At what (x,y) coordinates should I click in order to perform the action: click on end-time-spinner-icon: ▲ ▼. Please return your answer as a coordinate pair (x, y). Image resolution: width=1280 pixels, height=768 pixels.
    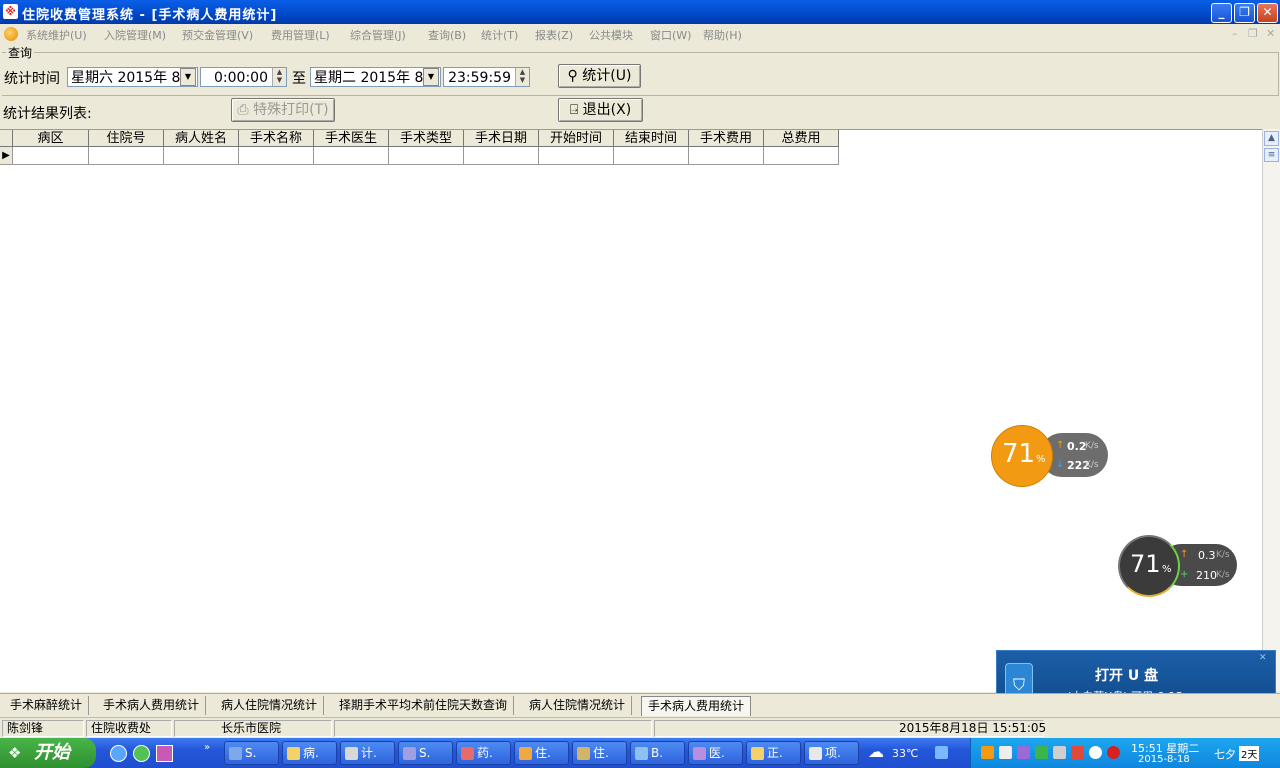
    Looking at the image, I should click on (522, 77).